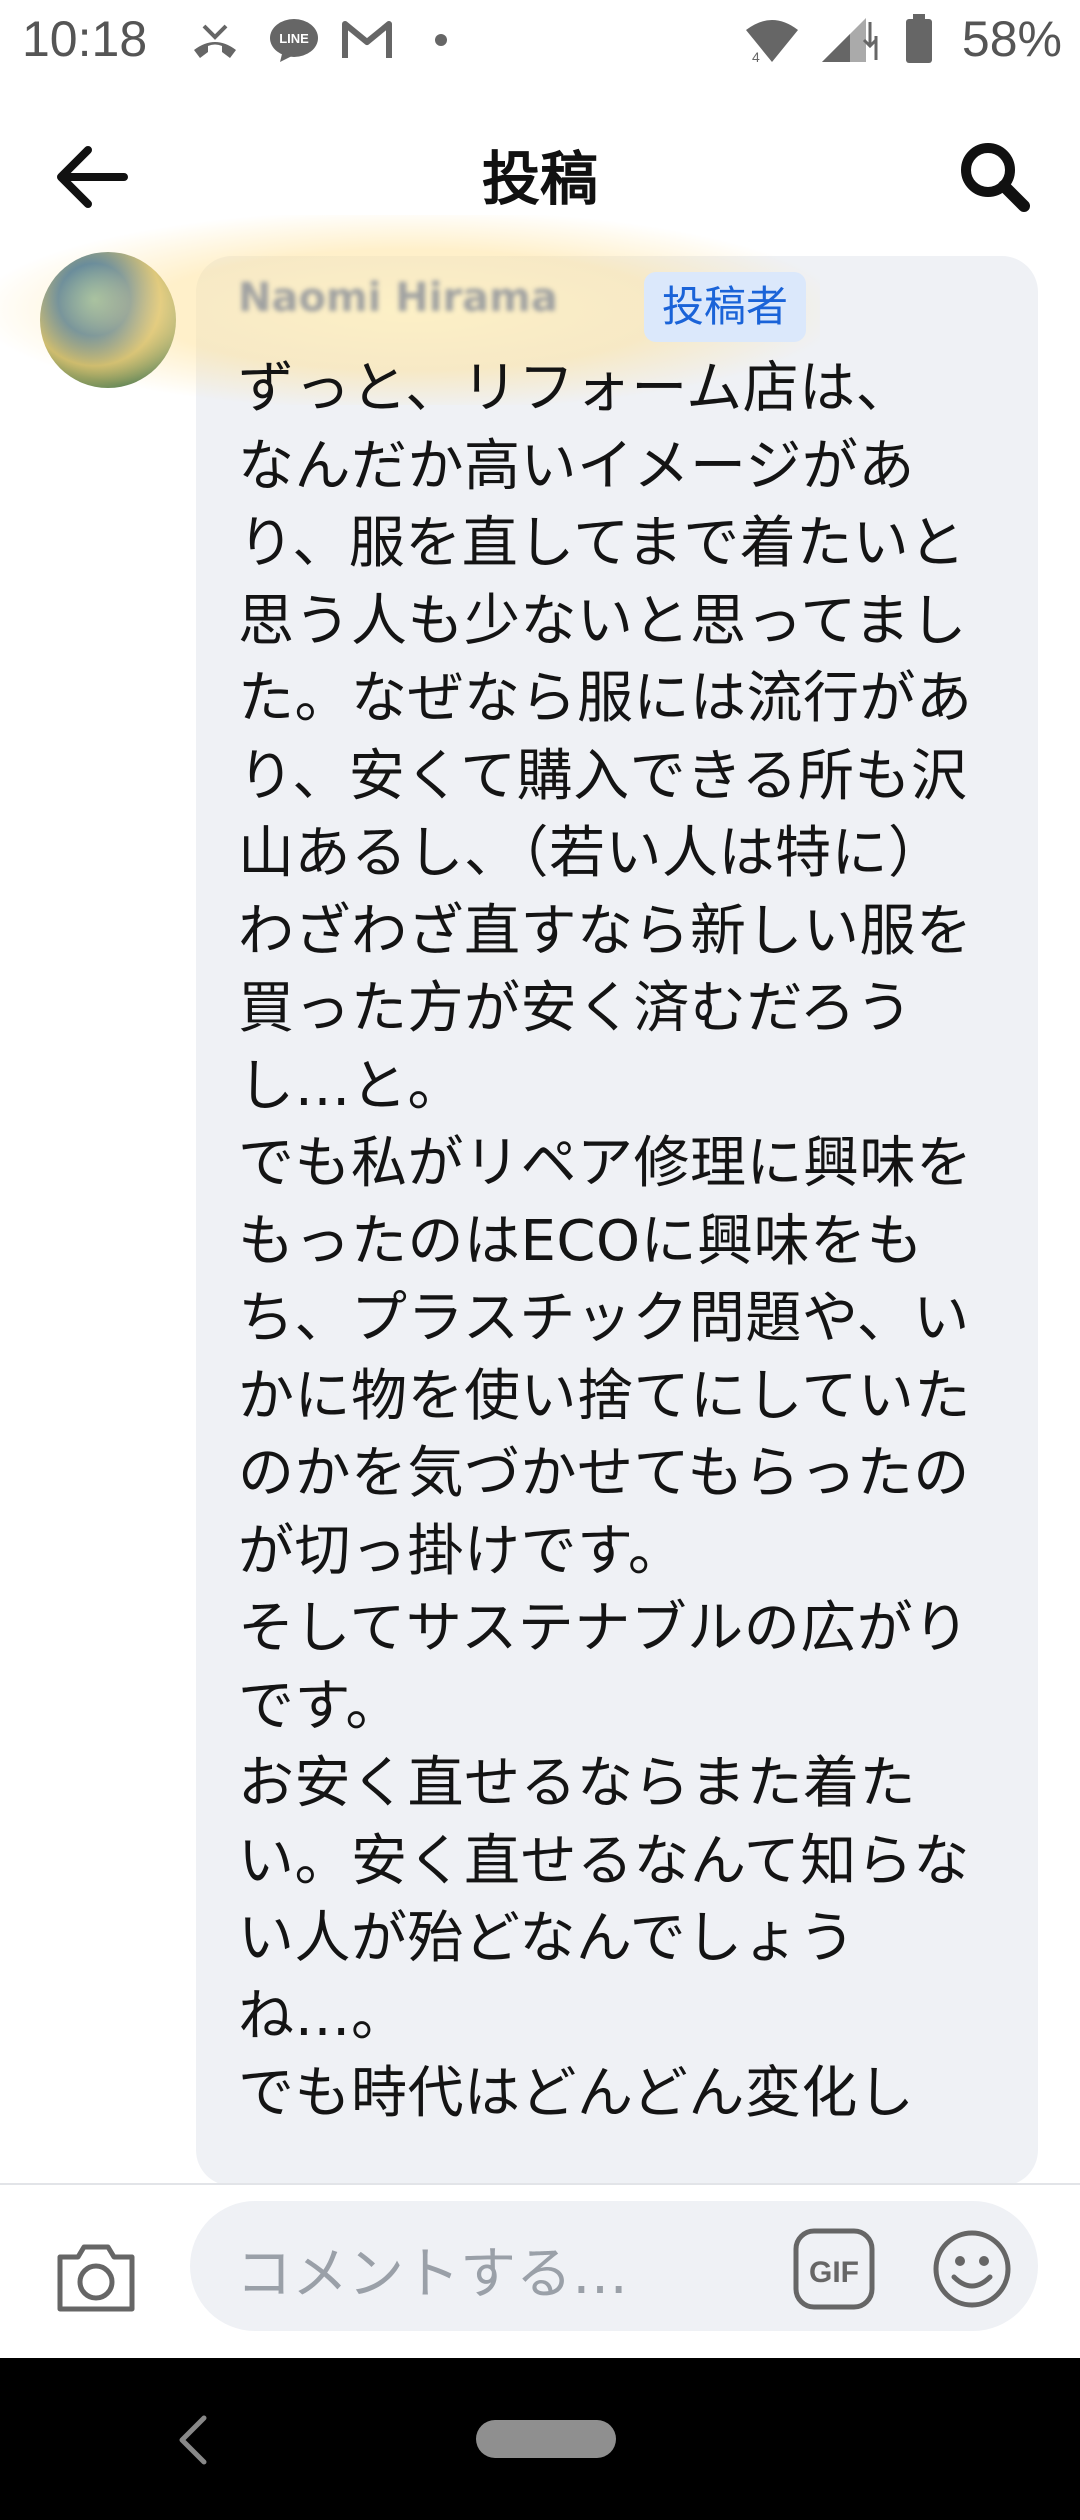 The width and height of the screenshot is (1080, 2520). Describe the element at coordinates (294, 38) in the screenshot. I see `svg-text: LINE` at that location.